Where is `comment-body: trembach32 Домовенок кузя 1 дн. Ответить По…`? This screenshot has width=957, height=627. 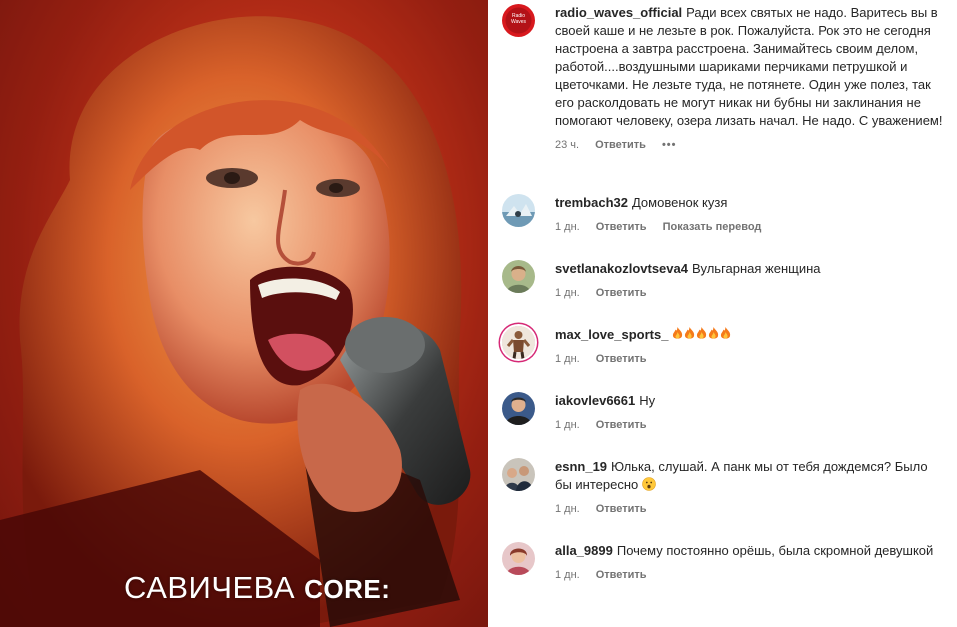
comment-body: trembach32 Домовенок кузя 1 дн. Ответить По… is located at coordinates (751, 214).